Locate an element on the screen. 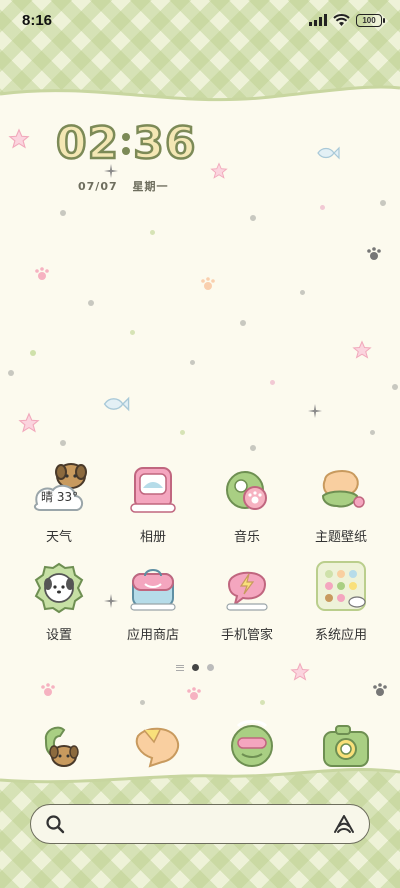 The width and height of the screenshot is (400, 888). app-music: 音乐 is located at coordinates (247, 502).